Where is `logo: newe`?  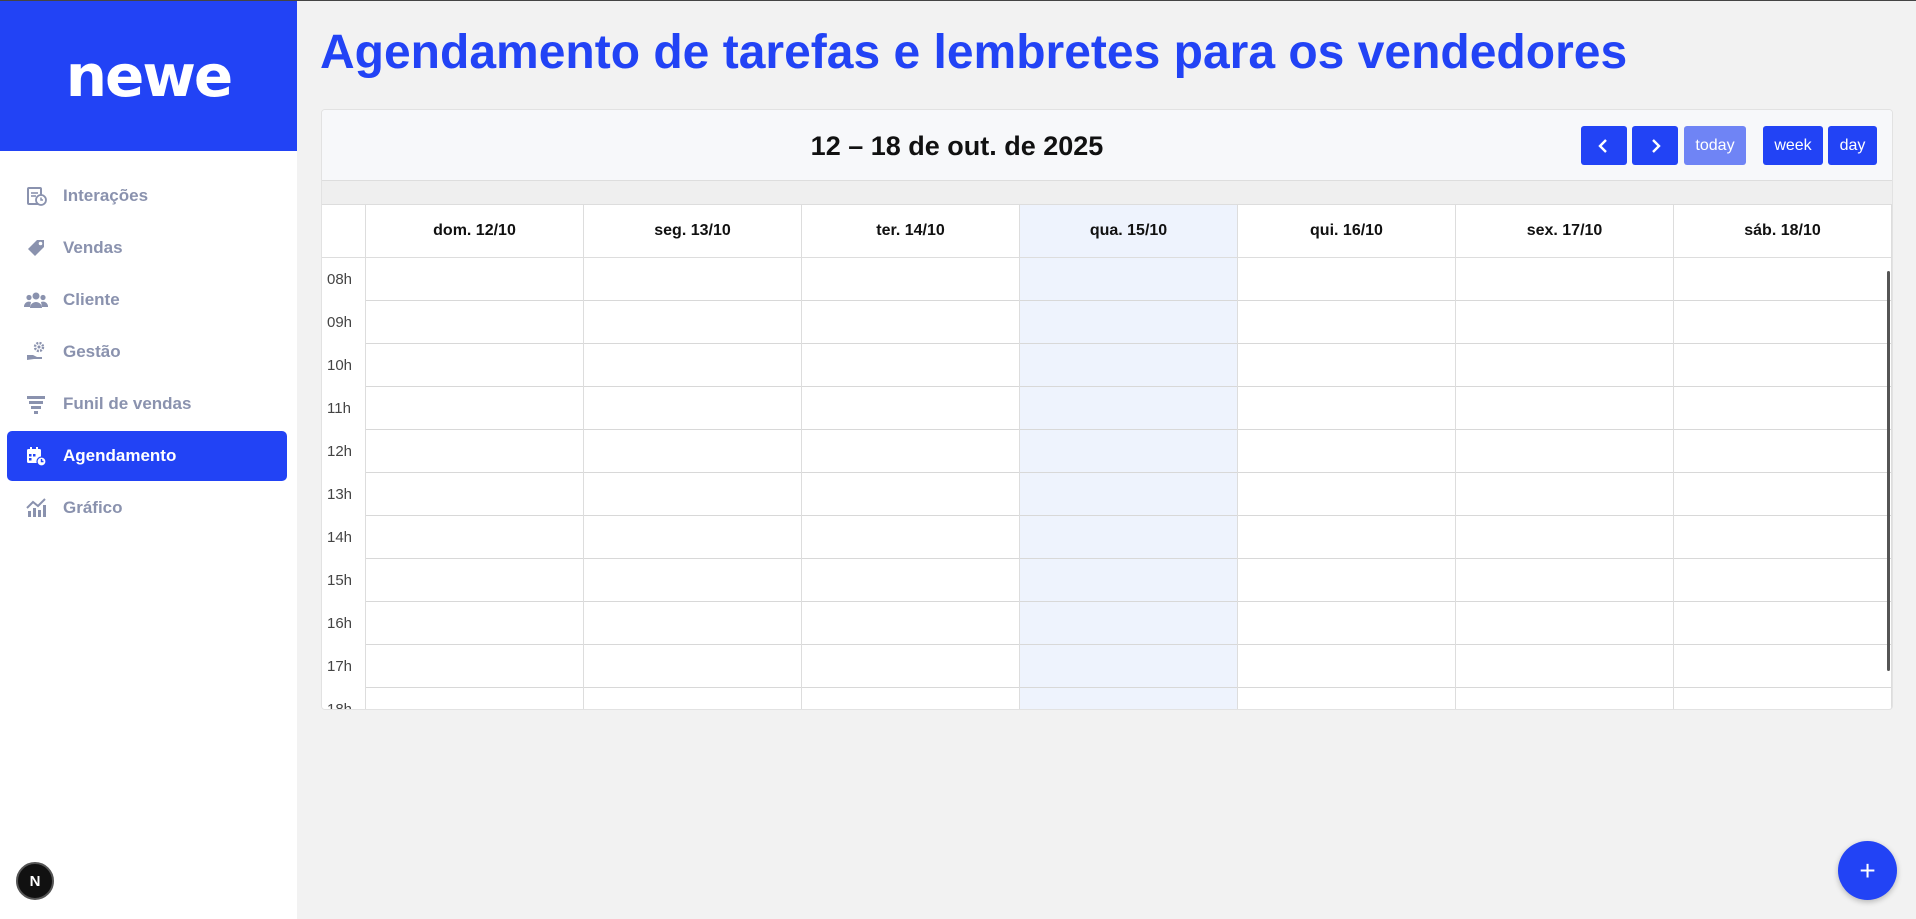 logo: newe is located at coordinates (148, 76).